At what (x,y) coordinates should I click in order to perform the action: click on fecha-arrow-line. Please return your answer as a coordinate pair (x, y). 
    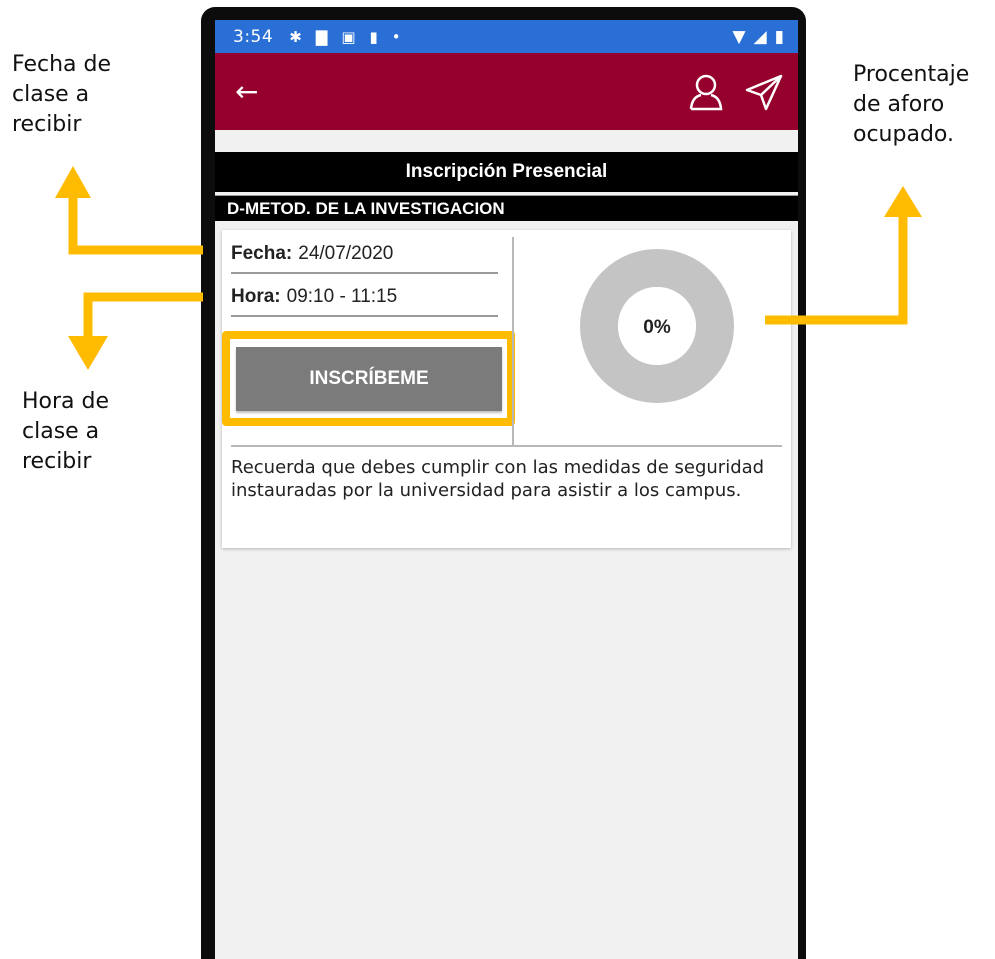
    Looking at the image, I should click on (135, 225).